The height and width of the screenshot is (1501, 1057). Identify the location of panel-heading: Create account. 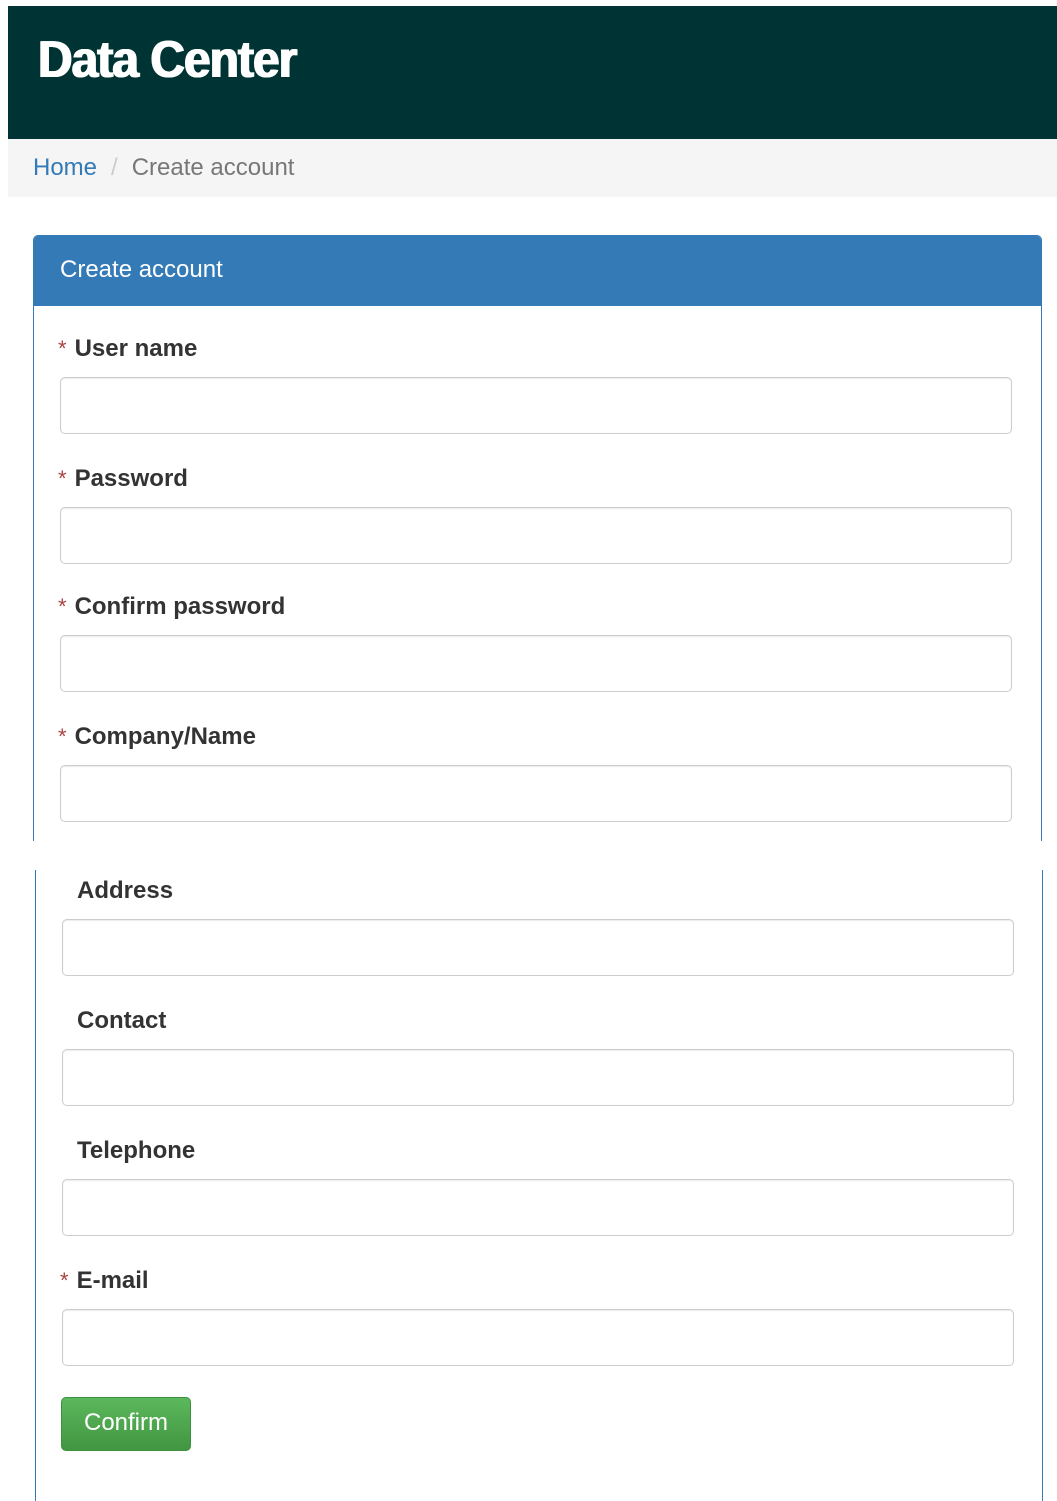
(537, 271).